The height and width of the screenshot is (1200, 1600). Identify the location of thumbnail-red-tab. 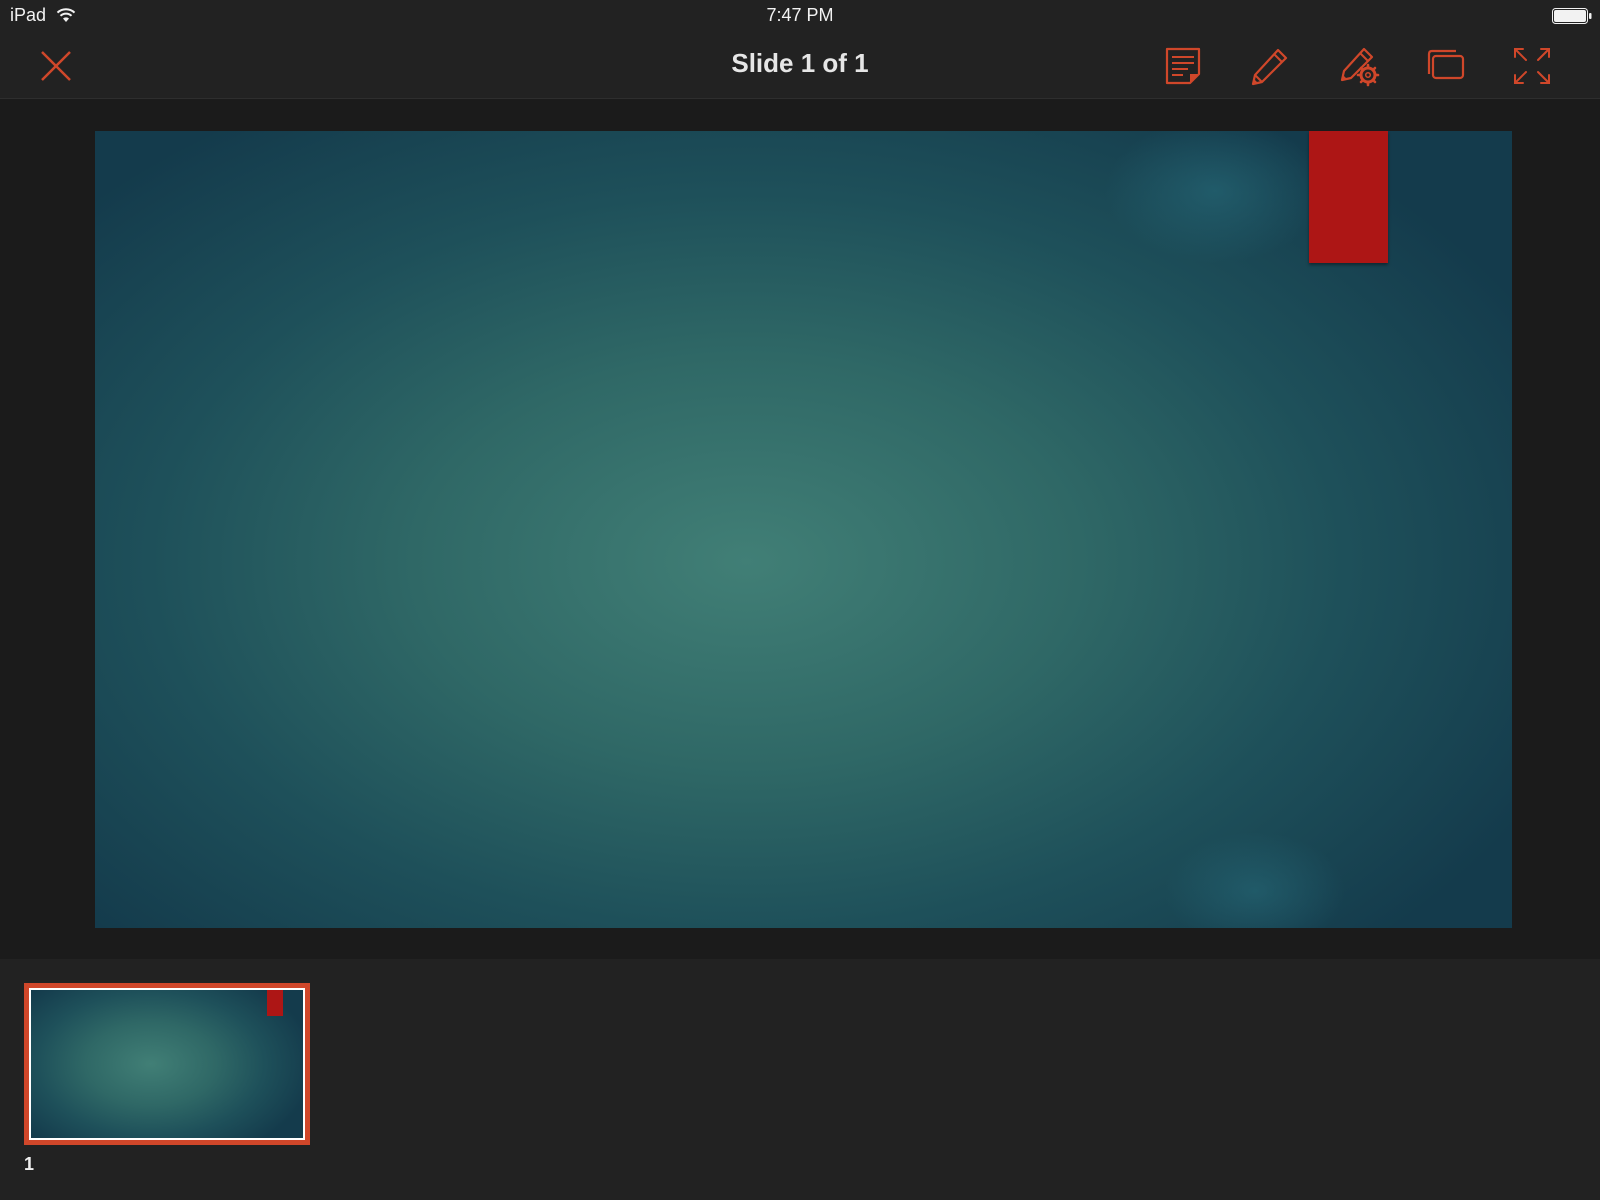
(275, 1003).